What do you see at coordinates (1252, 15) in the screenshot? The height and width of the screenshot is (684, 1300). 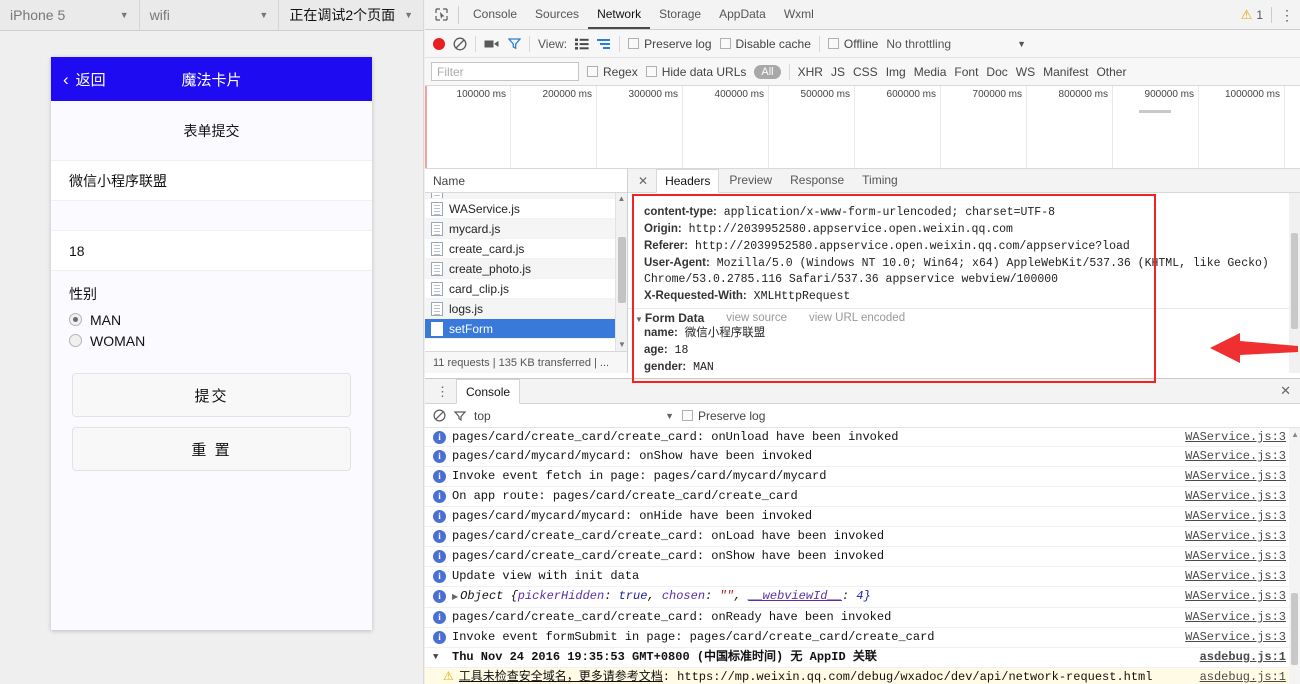 I see `warning-indicator: ⚠ 1` at bounding box center [1252, 15].